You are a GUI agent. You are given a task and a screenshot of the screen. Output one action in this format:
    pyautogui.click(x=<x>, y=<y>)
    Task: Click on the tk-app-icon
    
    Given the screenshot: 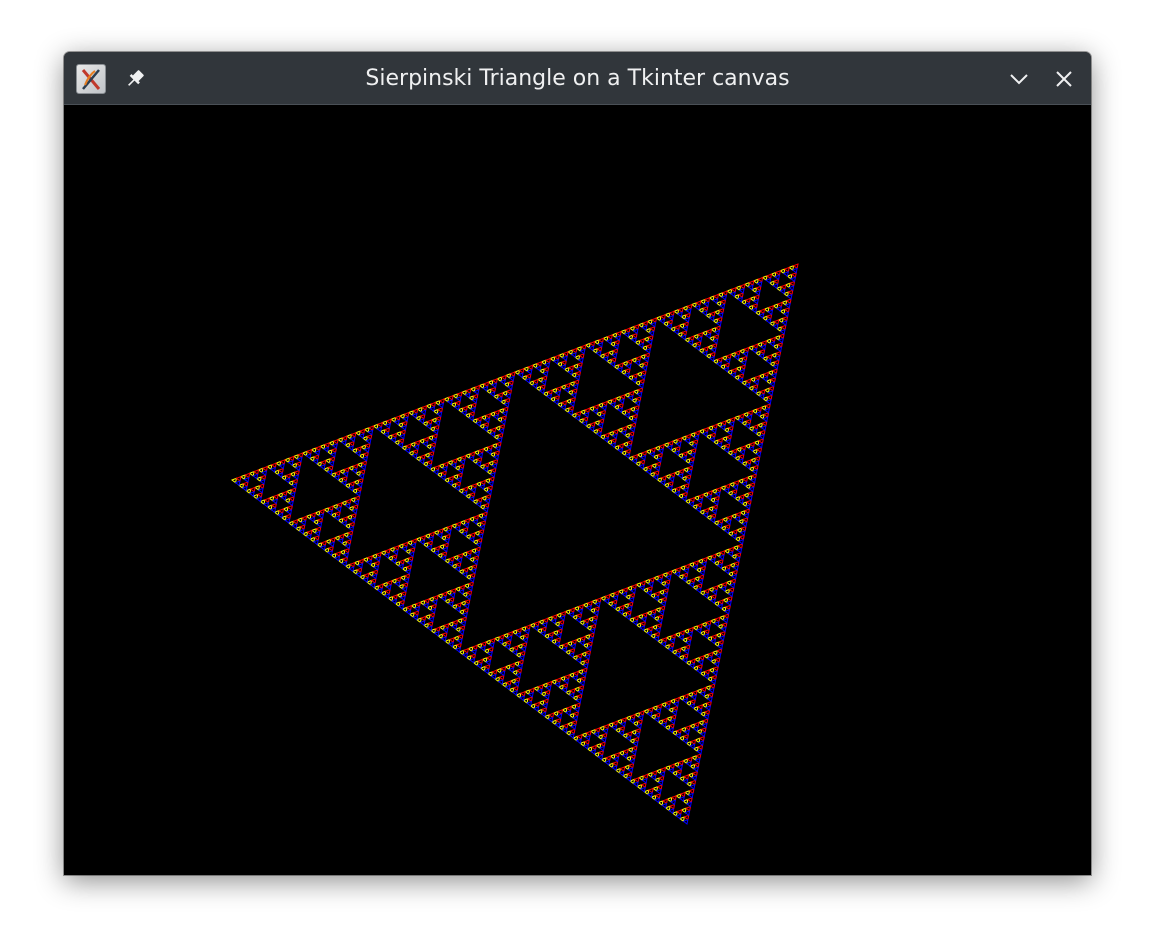 What is the action you would take?
    pyautogui.click(x=91, y=79)
    